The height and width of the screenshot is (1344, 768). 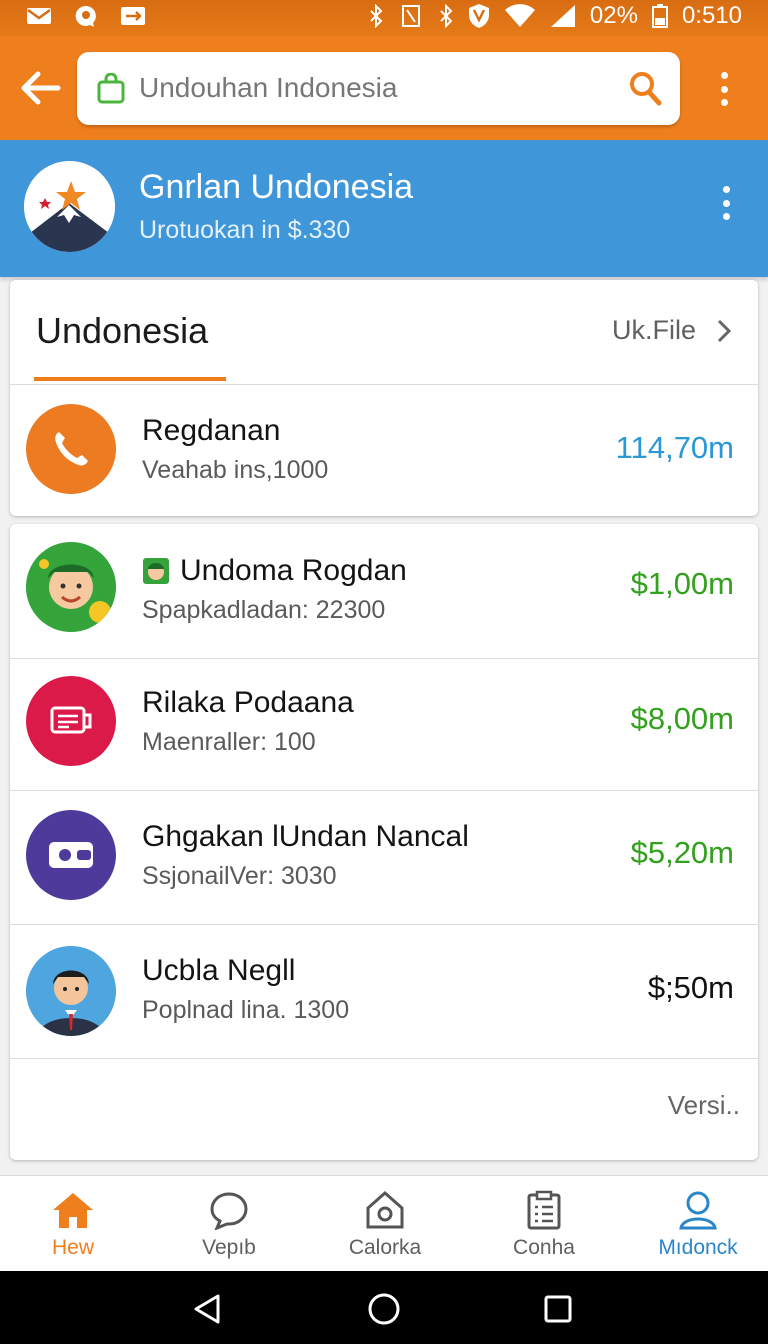 What do you see at coordinates (519, 16) in the screenshot?
I see `wifi-icon` at bounding box center [519, 16].